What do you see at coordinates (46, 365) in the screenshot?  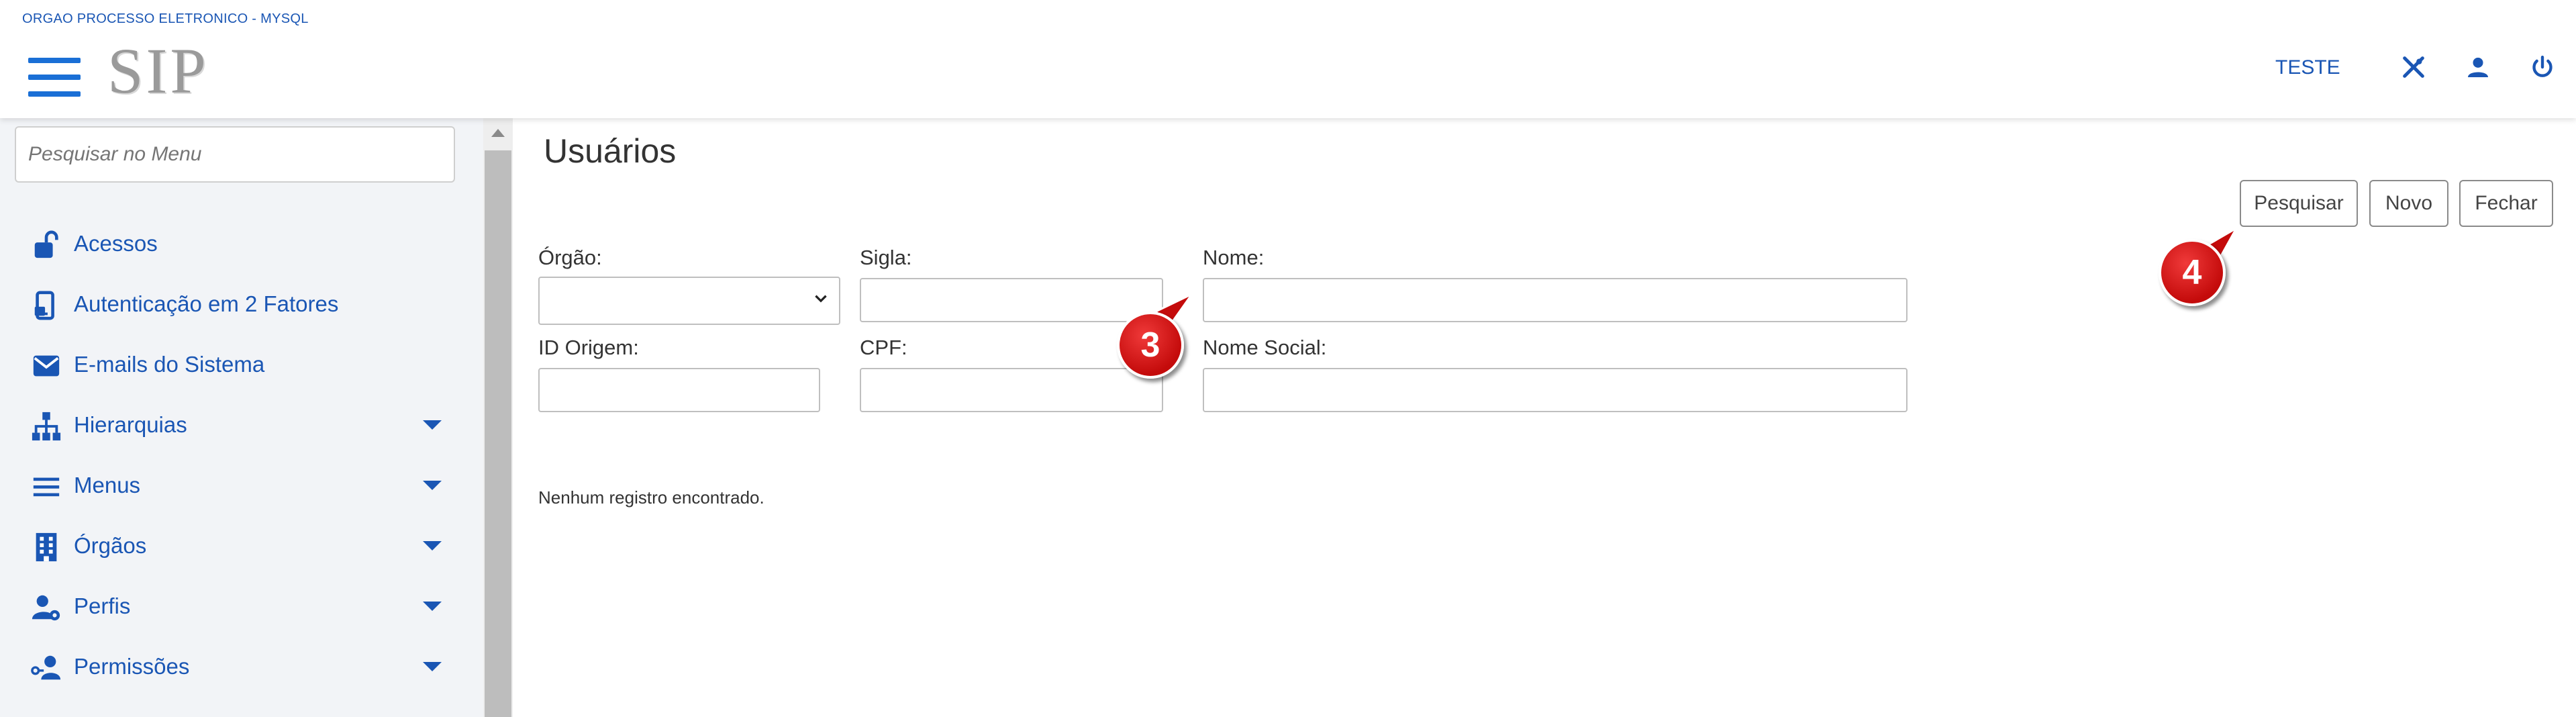 I see `envelope-icon` at bounding box center [46, 365].